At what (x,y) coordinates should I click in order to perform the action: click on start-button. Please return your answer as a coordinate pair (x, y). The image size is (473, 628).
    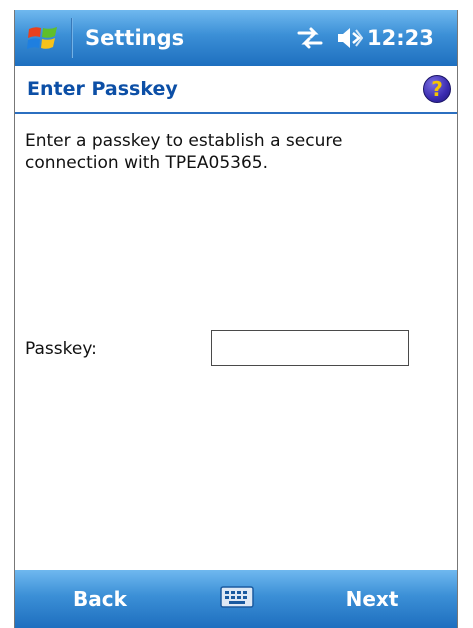
    Looking at the image, I should click on (43, 38).